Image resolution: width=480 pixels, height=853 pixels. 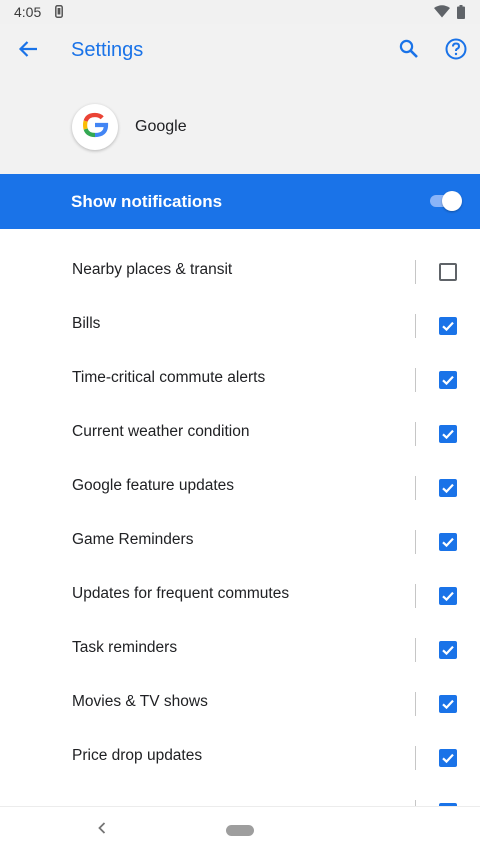 I want to click on status-time: 4:05, so click(x=28, y=12).